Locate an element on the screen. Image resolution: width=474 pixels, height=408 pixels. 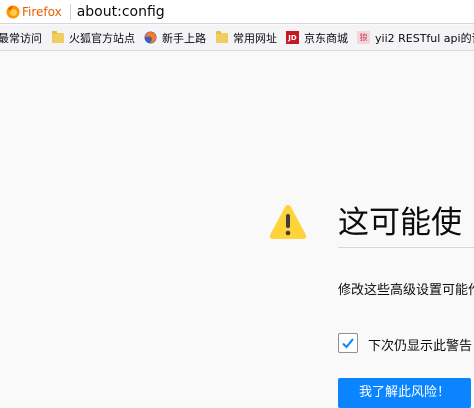
firefox-logo-icon is located at coordinates (13, 11).